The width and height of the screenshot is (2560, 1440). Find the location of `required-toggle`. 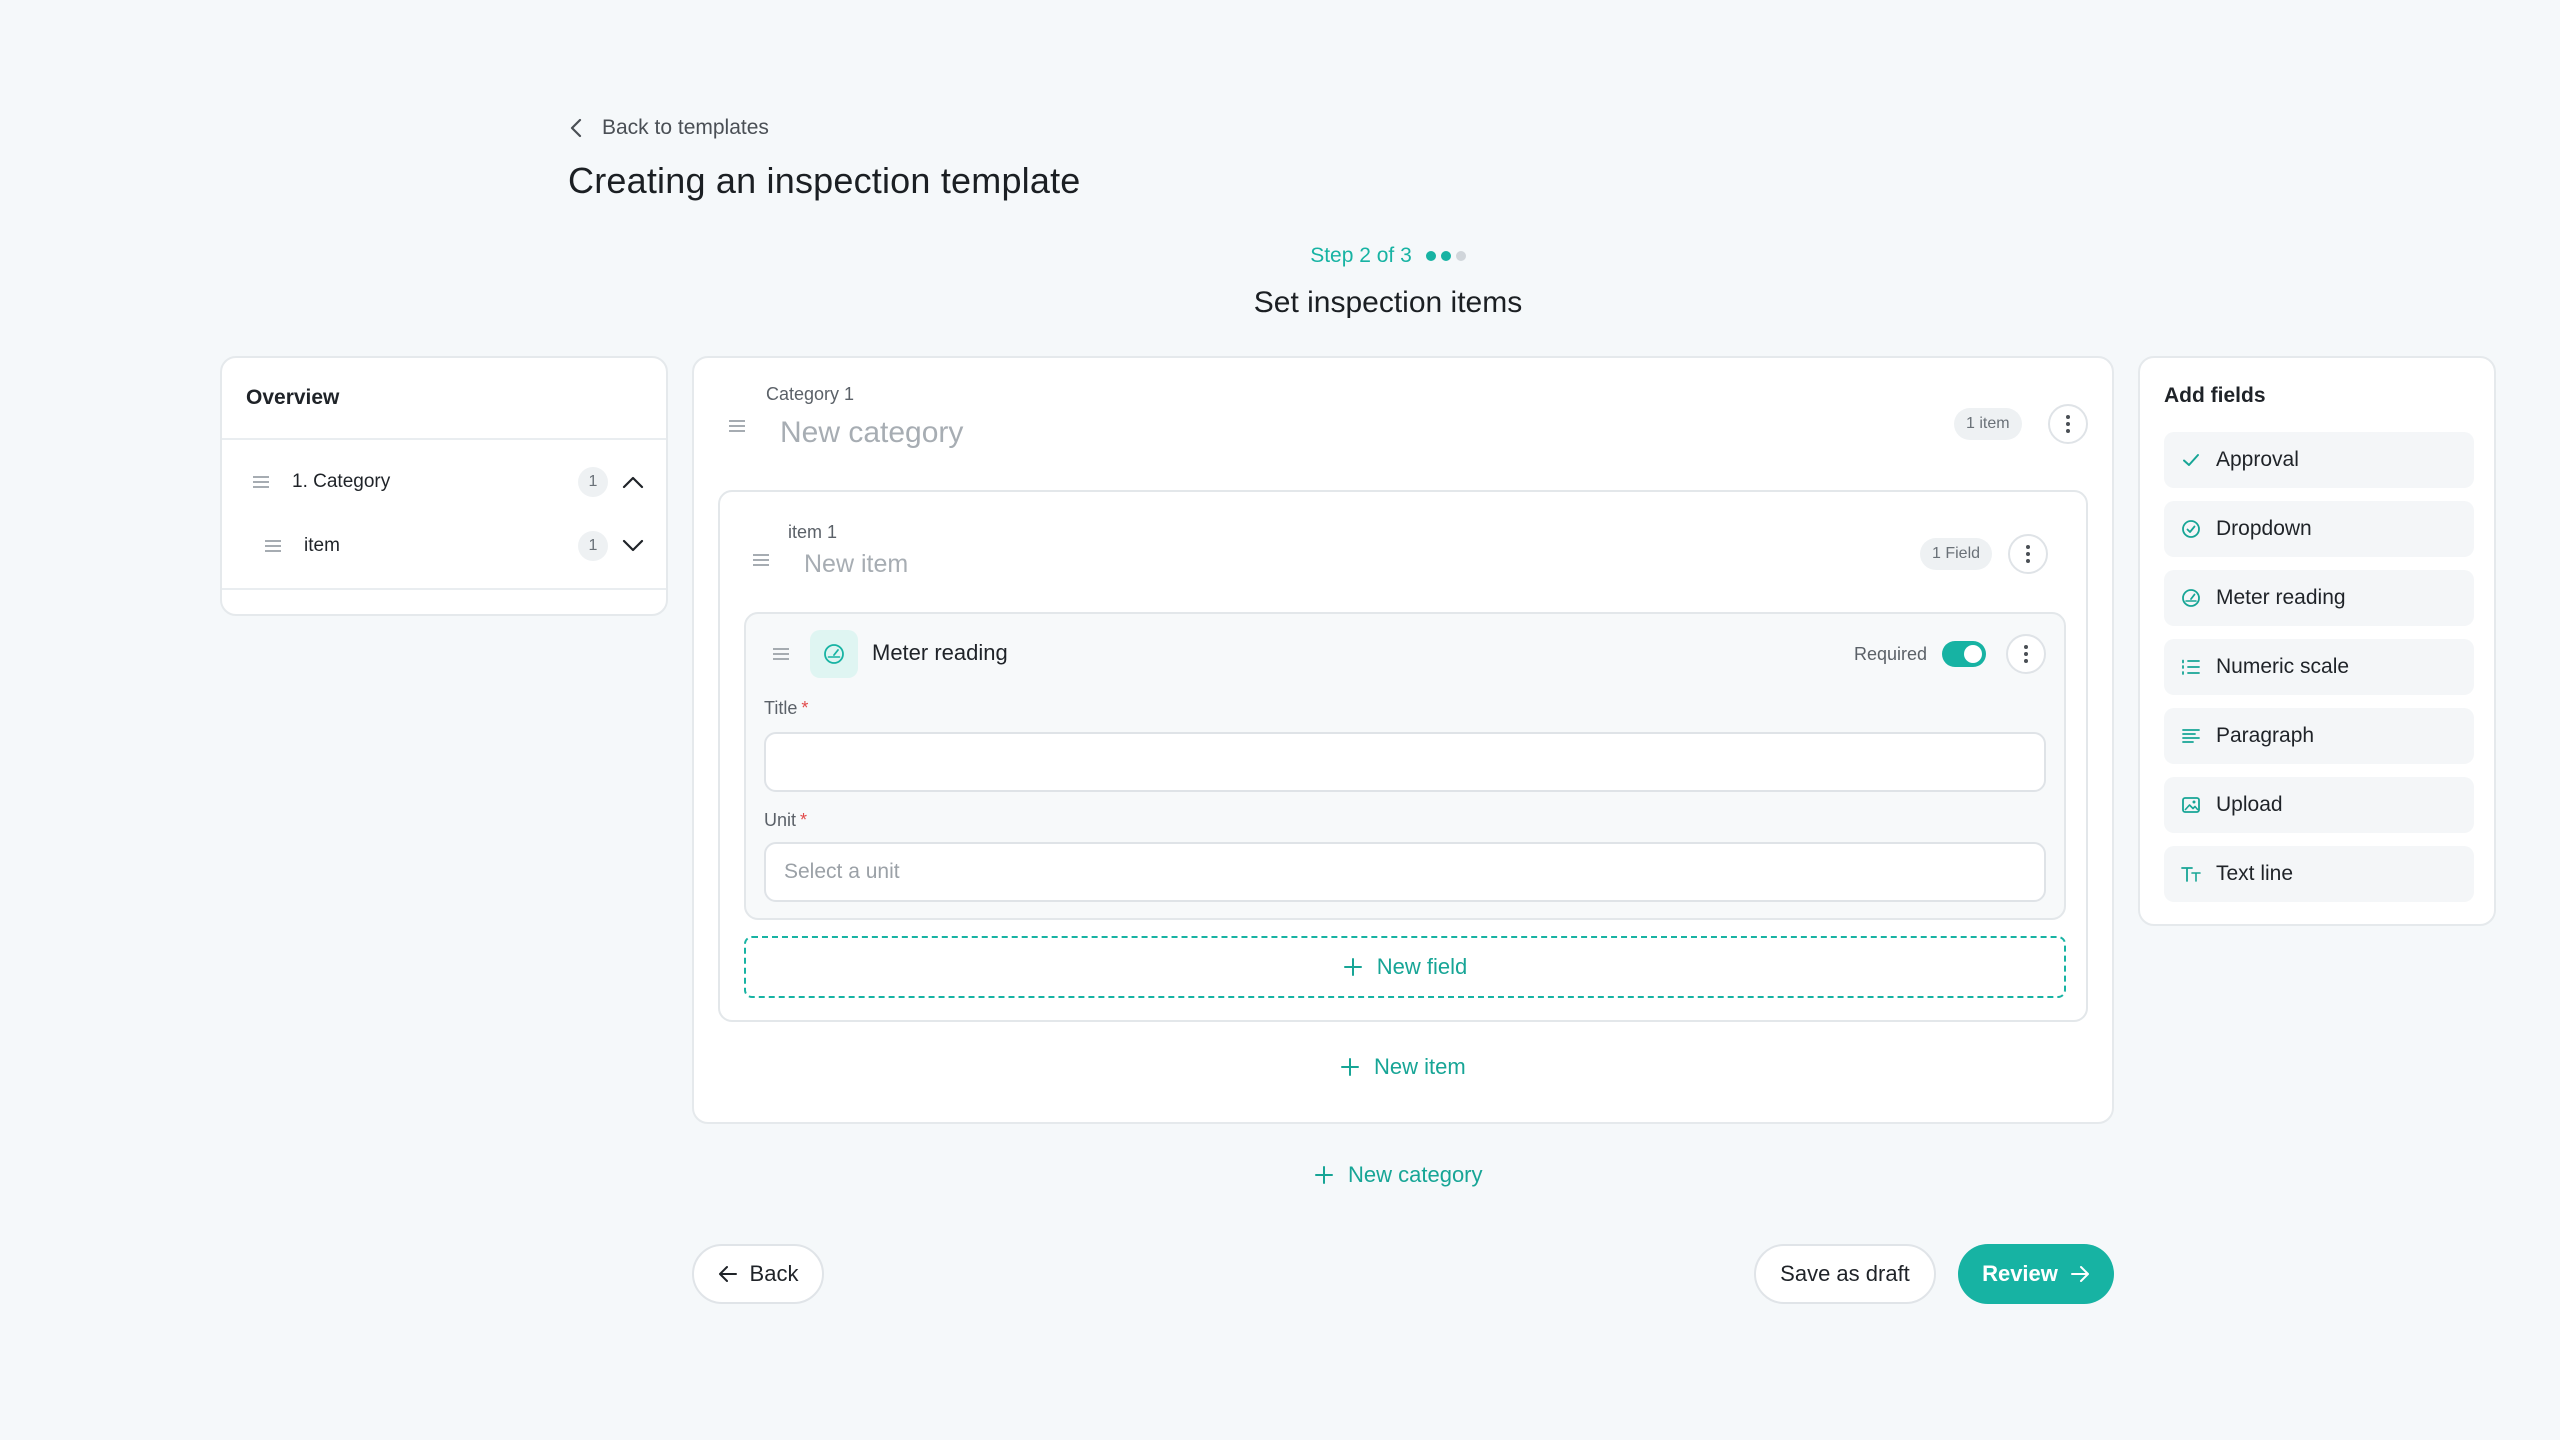

required-toggle is located at coordinates (1964, 654).